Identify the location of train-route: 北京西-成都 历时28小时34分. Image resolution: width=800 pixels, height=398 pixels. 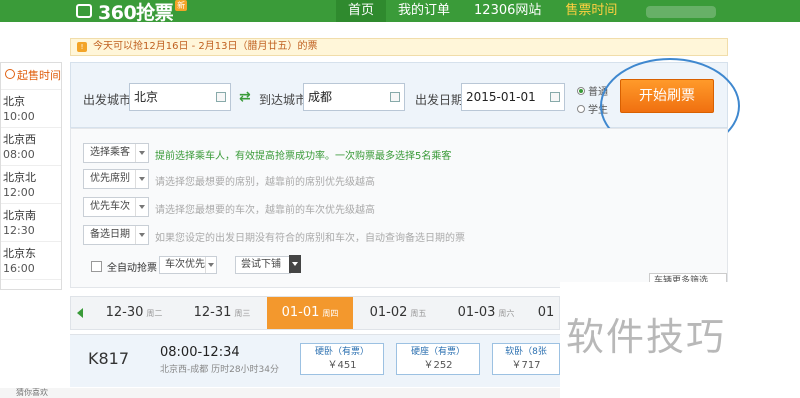
(220, 370).